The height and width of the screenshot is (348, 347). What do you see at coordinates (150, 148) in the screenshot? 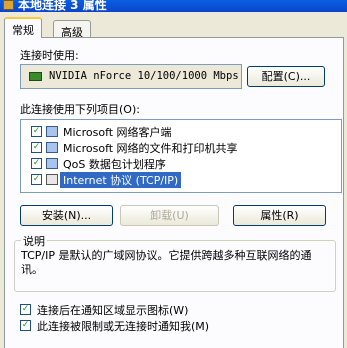
I see `item-label: Microsoft 网络的文件和打印机共享` at bounding box center [150, 148].